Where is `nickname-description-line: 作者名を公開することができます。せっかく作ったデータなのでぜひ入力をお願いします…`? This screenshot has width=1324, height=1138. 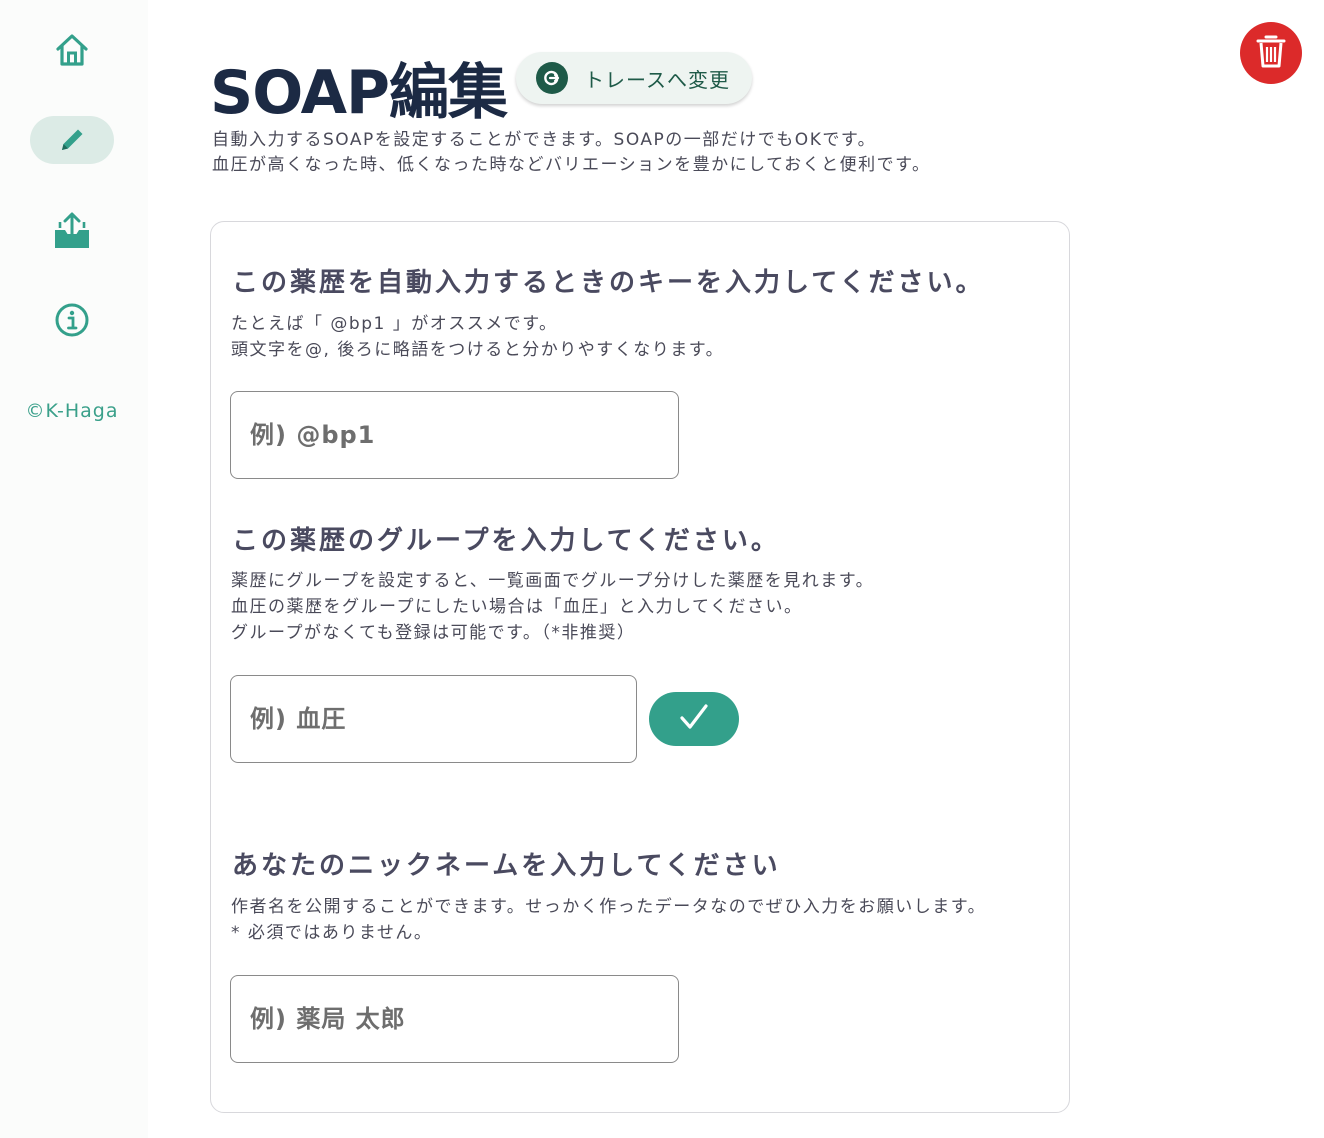 nickname-description-line: 作者名を公開することができます。せっかく作ったデータなのでぜひ入力をお願いします… is located at coordinates (609, 907).